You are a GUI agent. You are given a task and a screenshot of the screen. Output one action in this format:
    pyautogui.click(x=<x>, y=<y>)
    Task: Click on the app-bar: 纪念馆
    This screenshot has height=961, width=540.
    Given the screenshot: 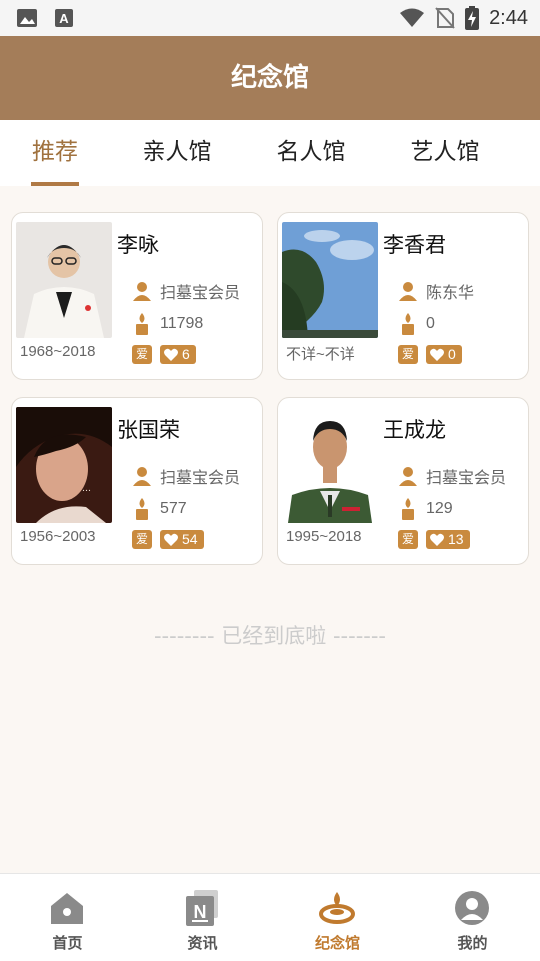 What is the action you would take?
    pyautogui.click(x=270, y=78)
    